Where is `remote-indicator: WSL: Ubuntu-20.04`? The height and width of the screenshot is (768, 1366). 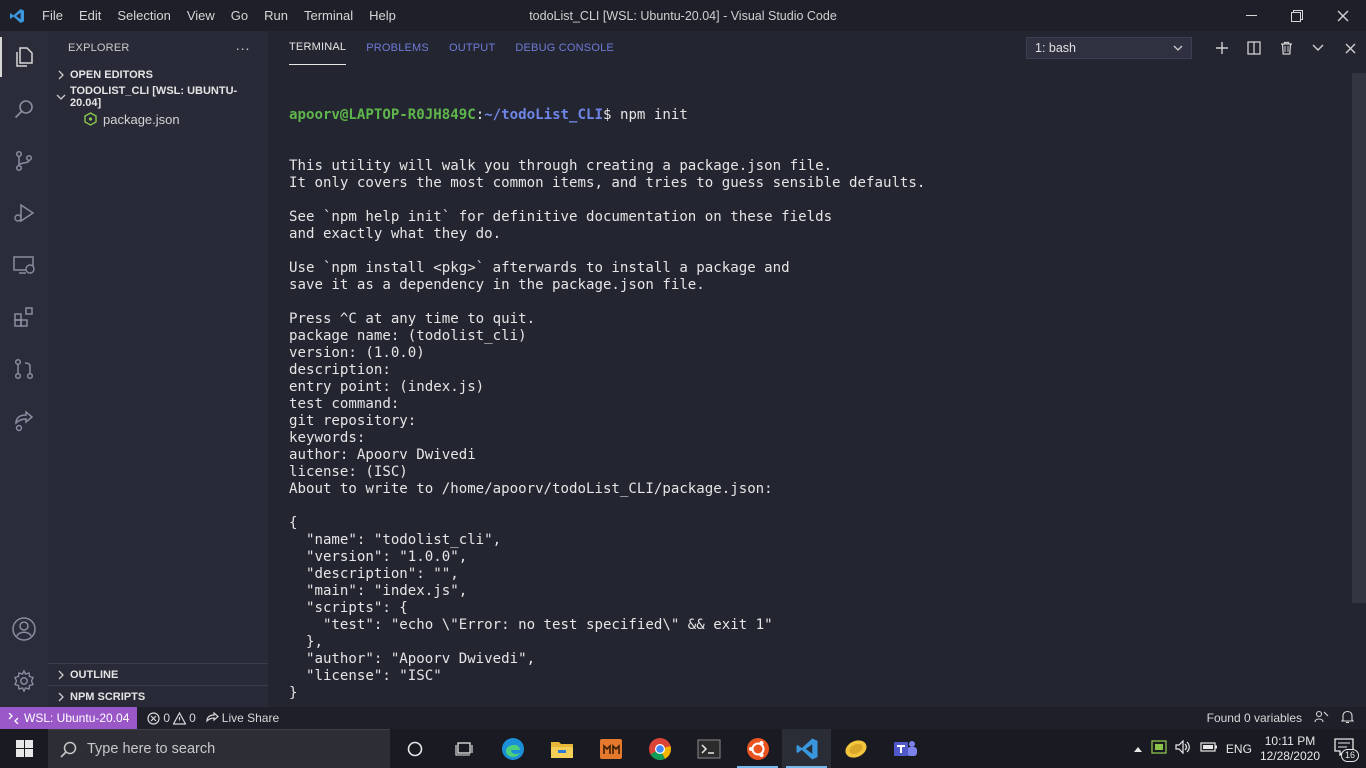
remote-indicator: WSL: Ubuntu-20.04 is located at coordinates (69, 718).